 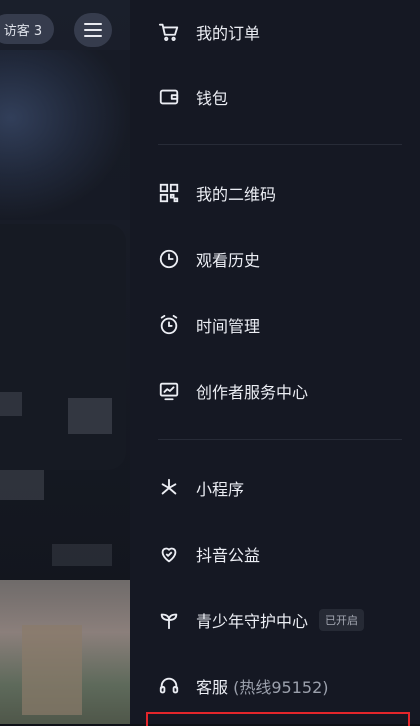 I want to click on menu-item-label: 小程序, so click(x=220, y=489).